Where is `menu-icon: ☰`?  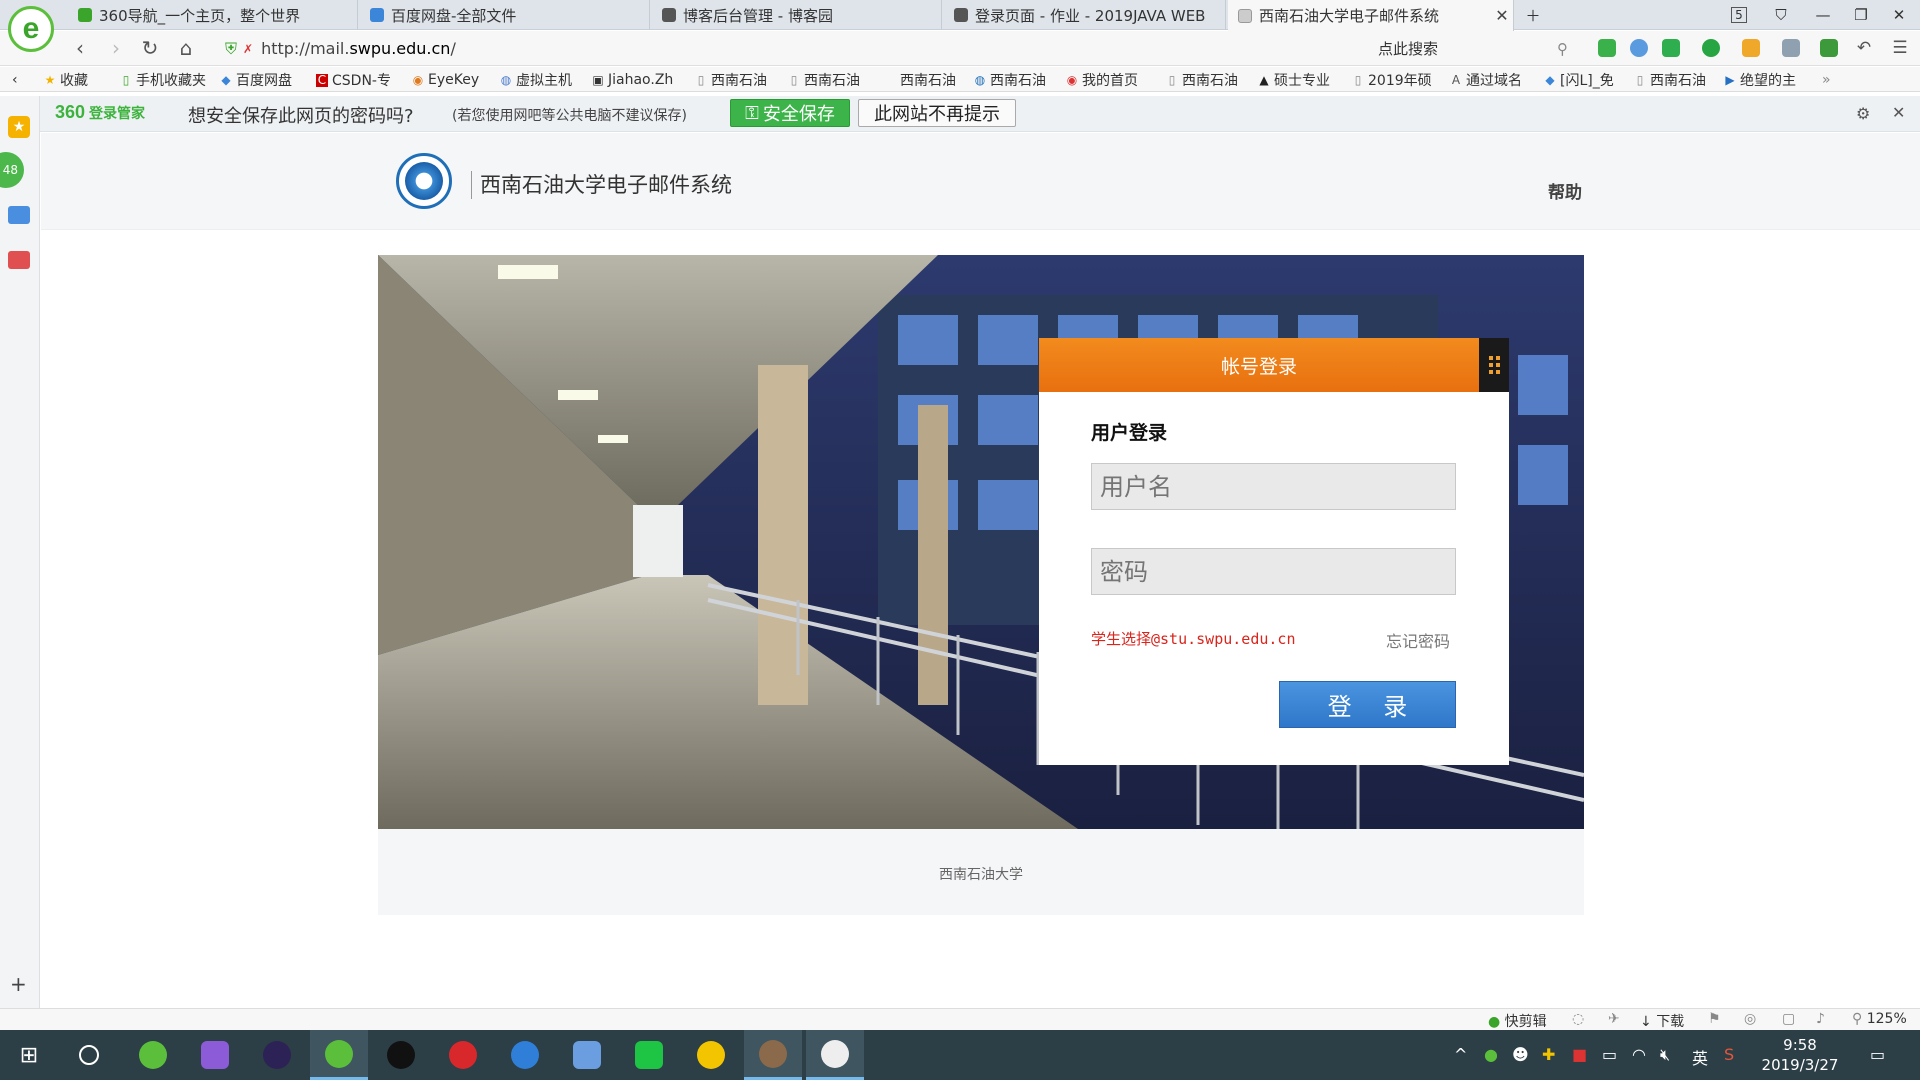
menu-icon: ☰ is located at coordinates (1900, 48).